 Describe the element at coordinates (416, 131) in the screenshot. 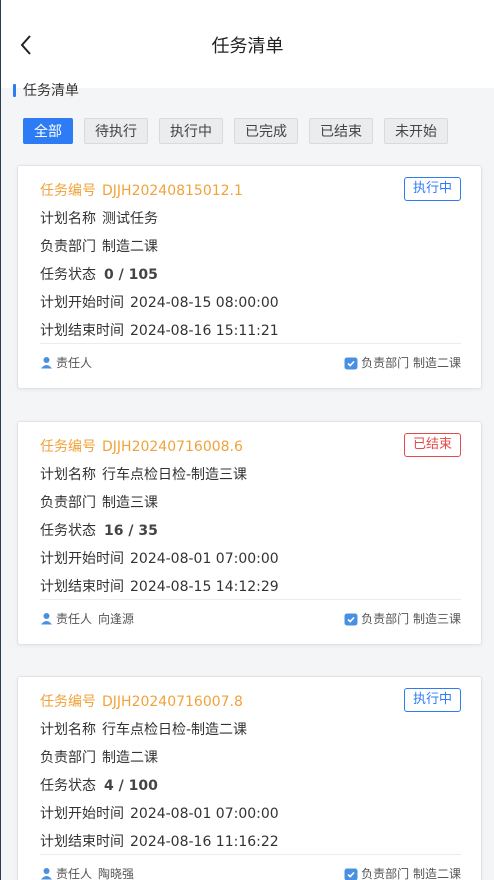

I see `filter-not-started: 未开始` at that location.